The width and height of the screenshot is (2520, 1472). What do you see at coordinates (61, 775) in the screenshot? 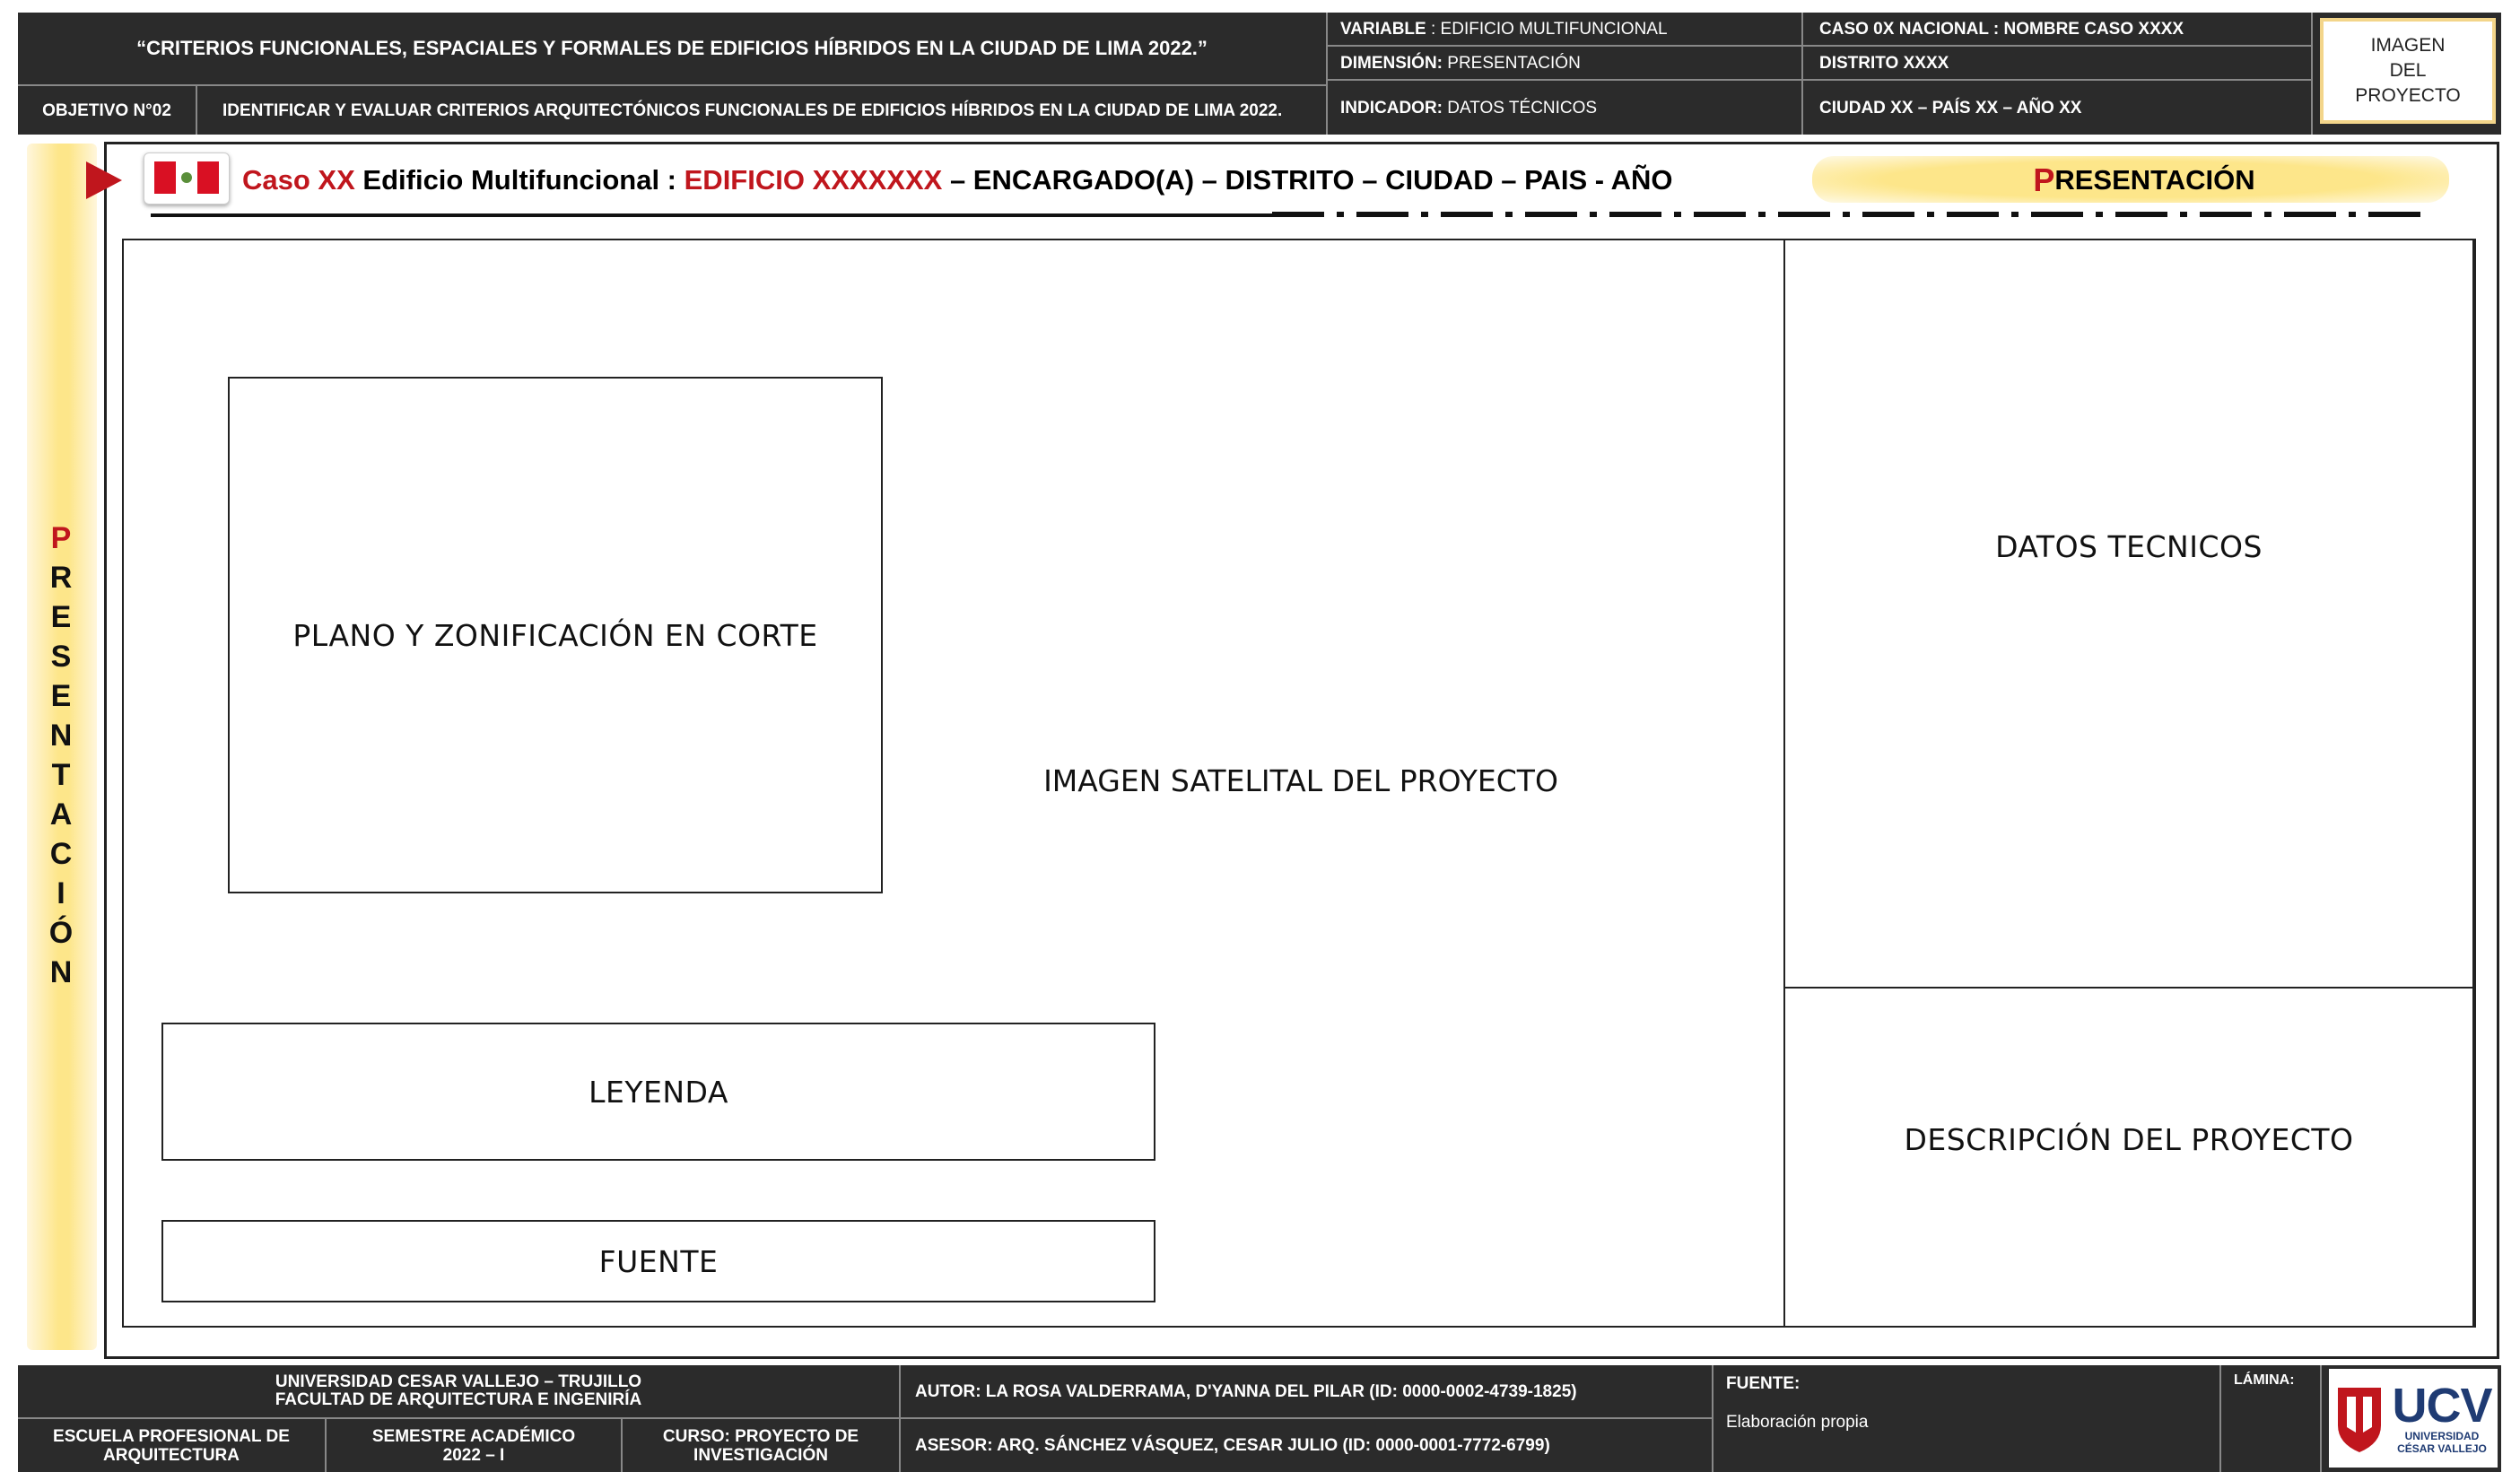
I see `side-label-letter: T` at bounding box center [61, 775].